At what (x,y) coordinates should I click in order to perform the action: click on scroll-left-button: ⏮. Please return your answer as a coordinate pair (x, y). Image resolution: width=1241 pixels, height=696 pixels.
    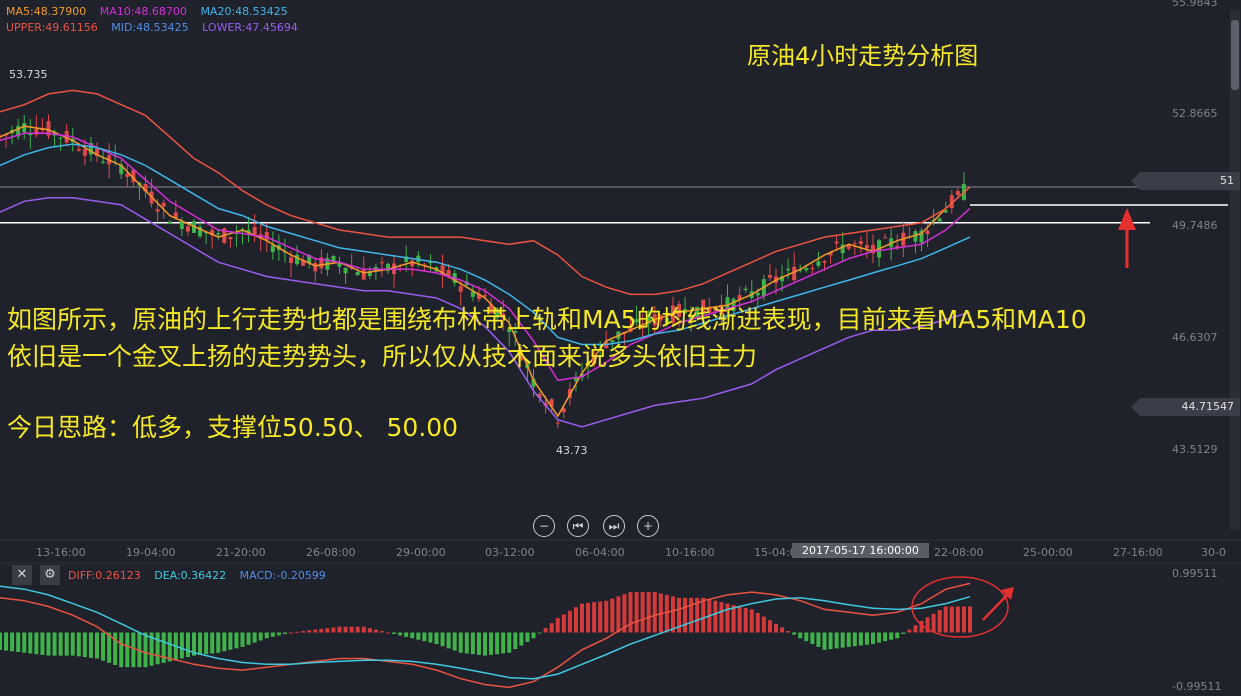
    Looking at the image, I should click on (578, 526).